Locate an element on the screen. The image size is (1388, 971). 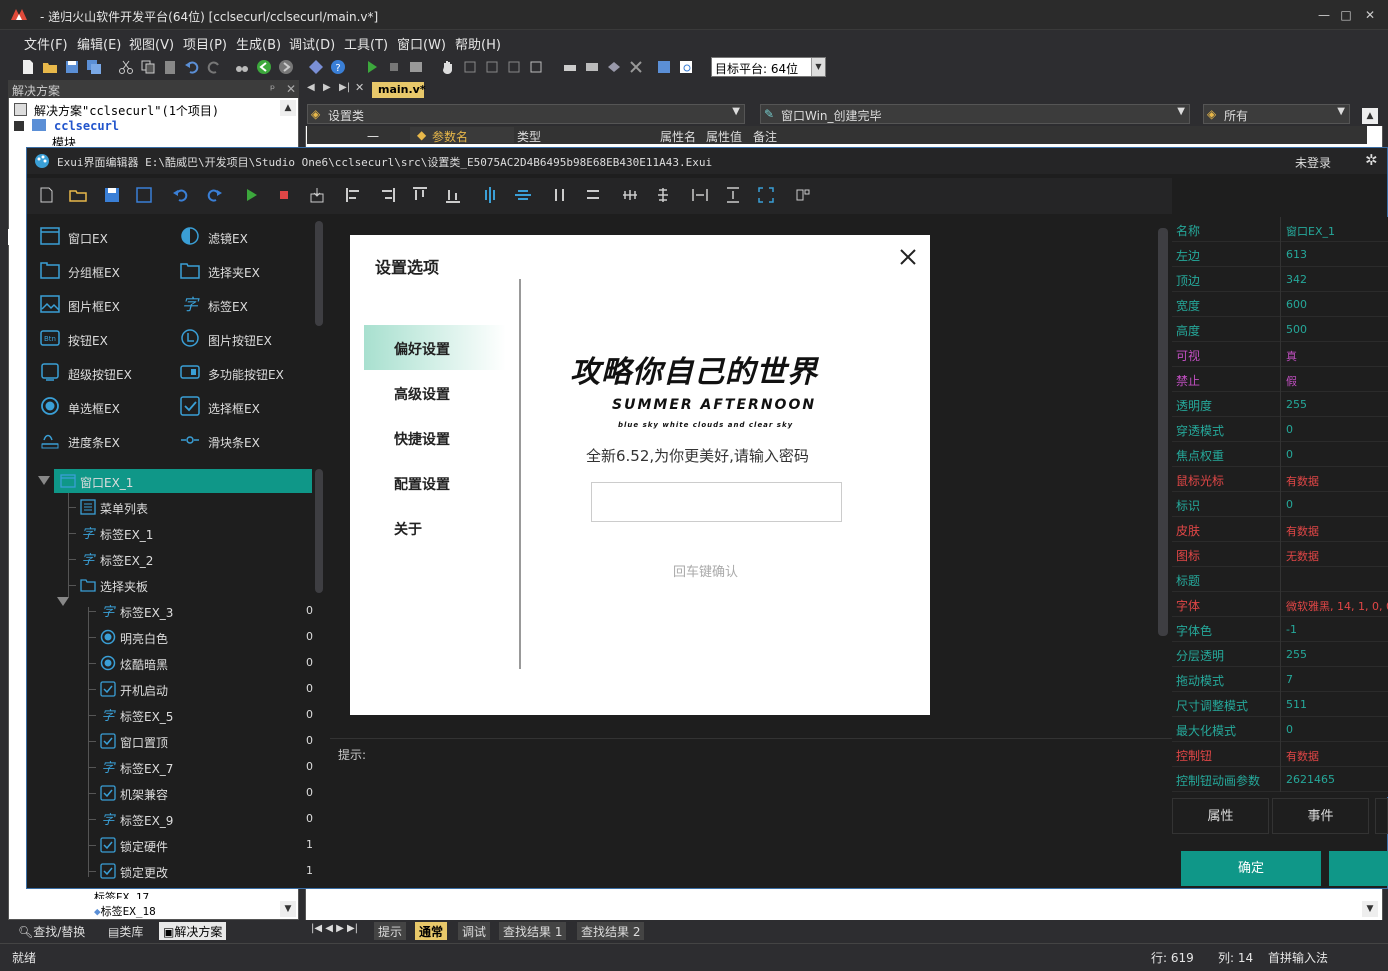
property-value: 500 is located at coordinates (1296, 329).